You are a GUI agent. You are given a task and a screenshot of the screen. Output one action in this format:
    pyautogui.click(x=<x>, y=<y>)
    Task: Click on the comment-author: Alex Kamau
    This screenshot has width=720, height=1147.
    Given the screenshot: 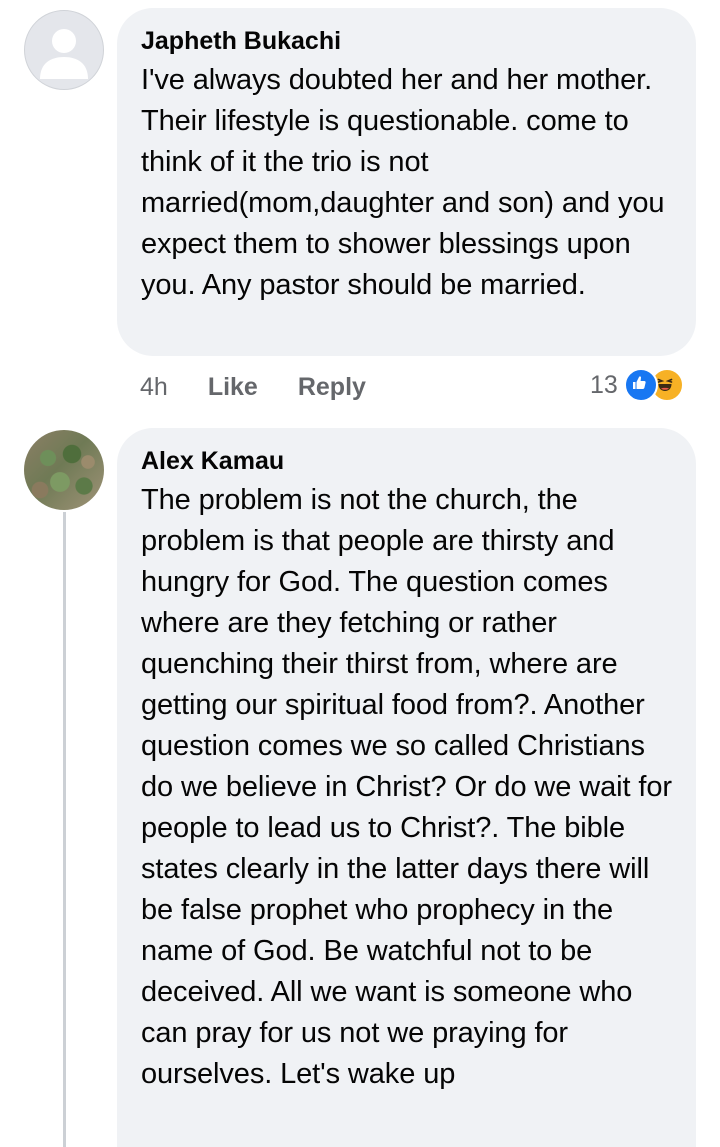 What is the action you would take?
    pyautogui.click(x=410, y=461)
    